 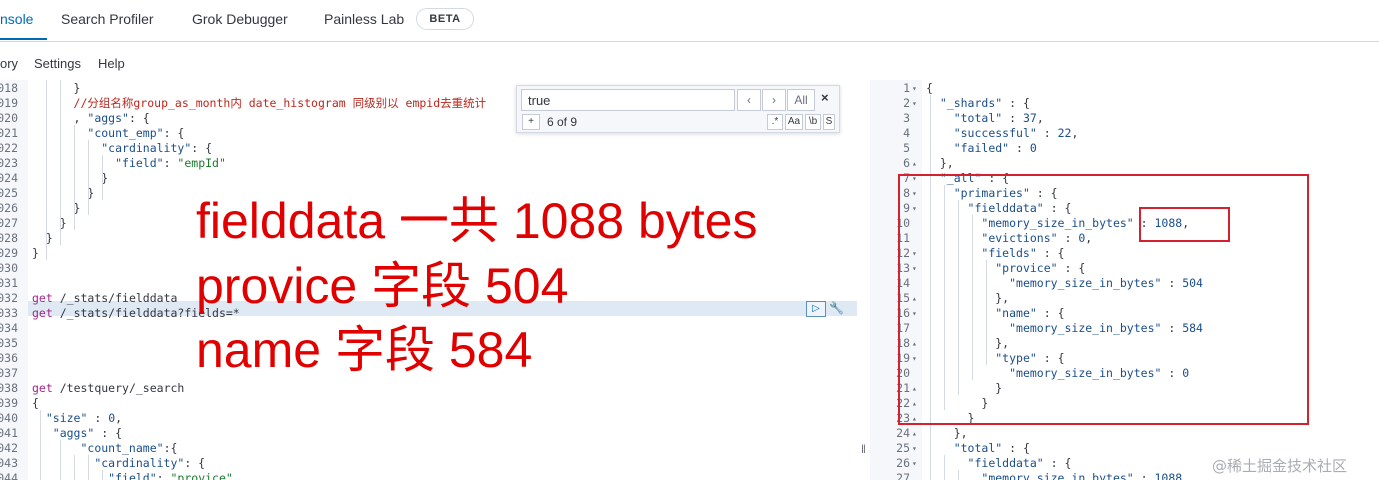 I want to click on tab-console: nsole, so click(x=16, y=19).